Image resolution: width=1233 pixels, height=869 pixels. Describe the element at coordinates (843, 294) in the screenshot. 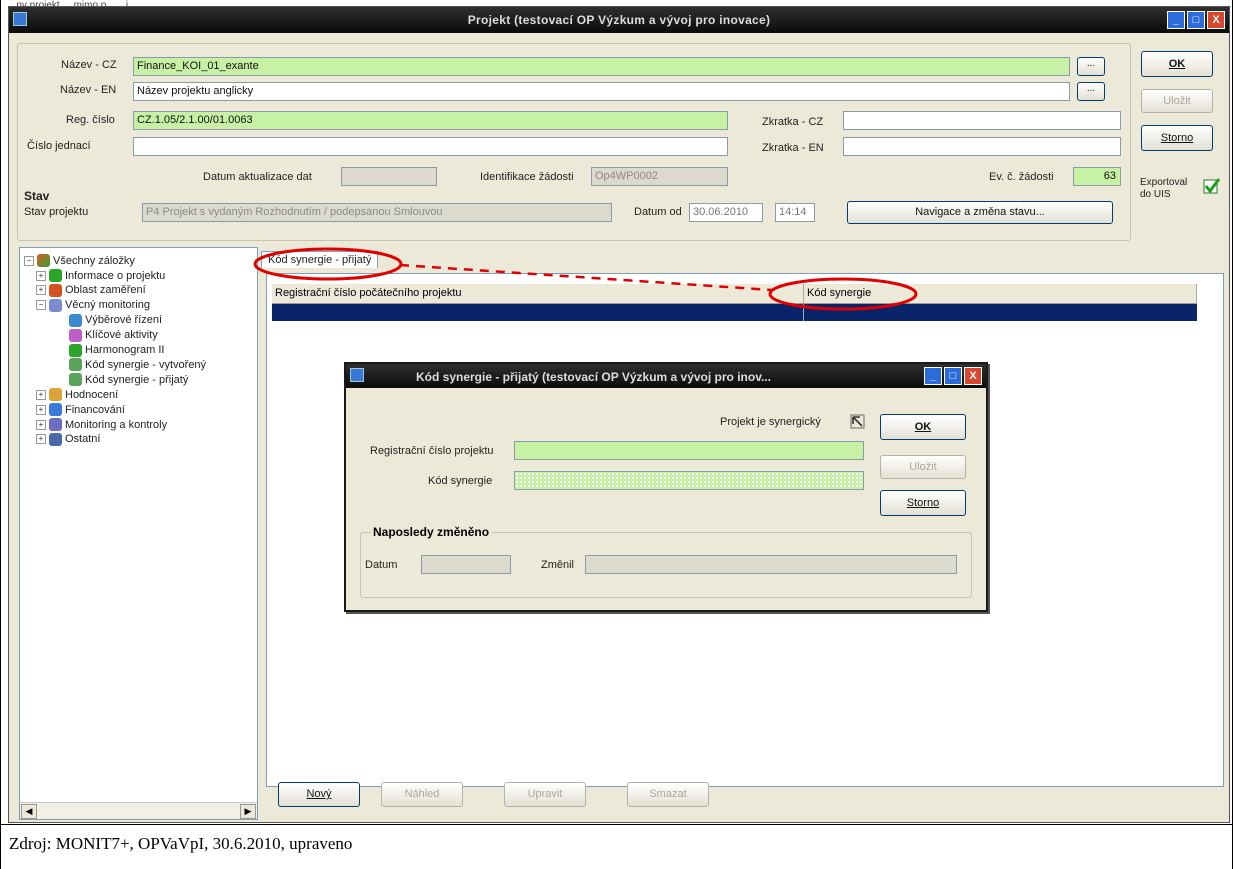

I see `highlight-ellipse-column` at that location.